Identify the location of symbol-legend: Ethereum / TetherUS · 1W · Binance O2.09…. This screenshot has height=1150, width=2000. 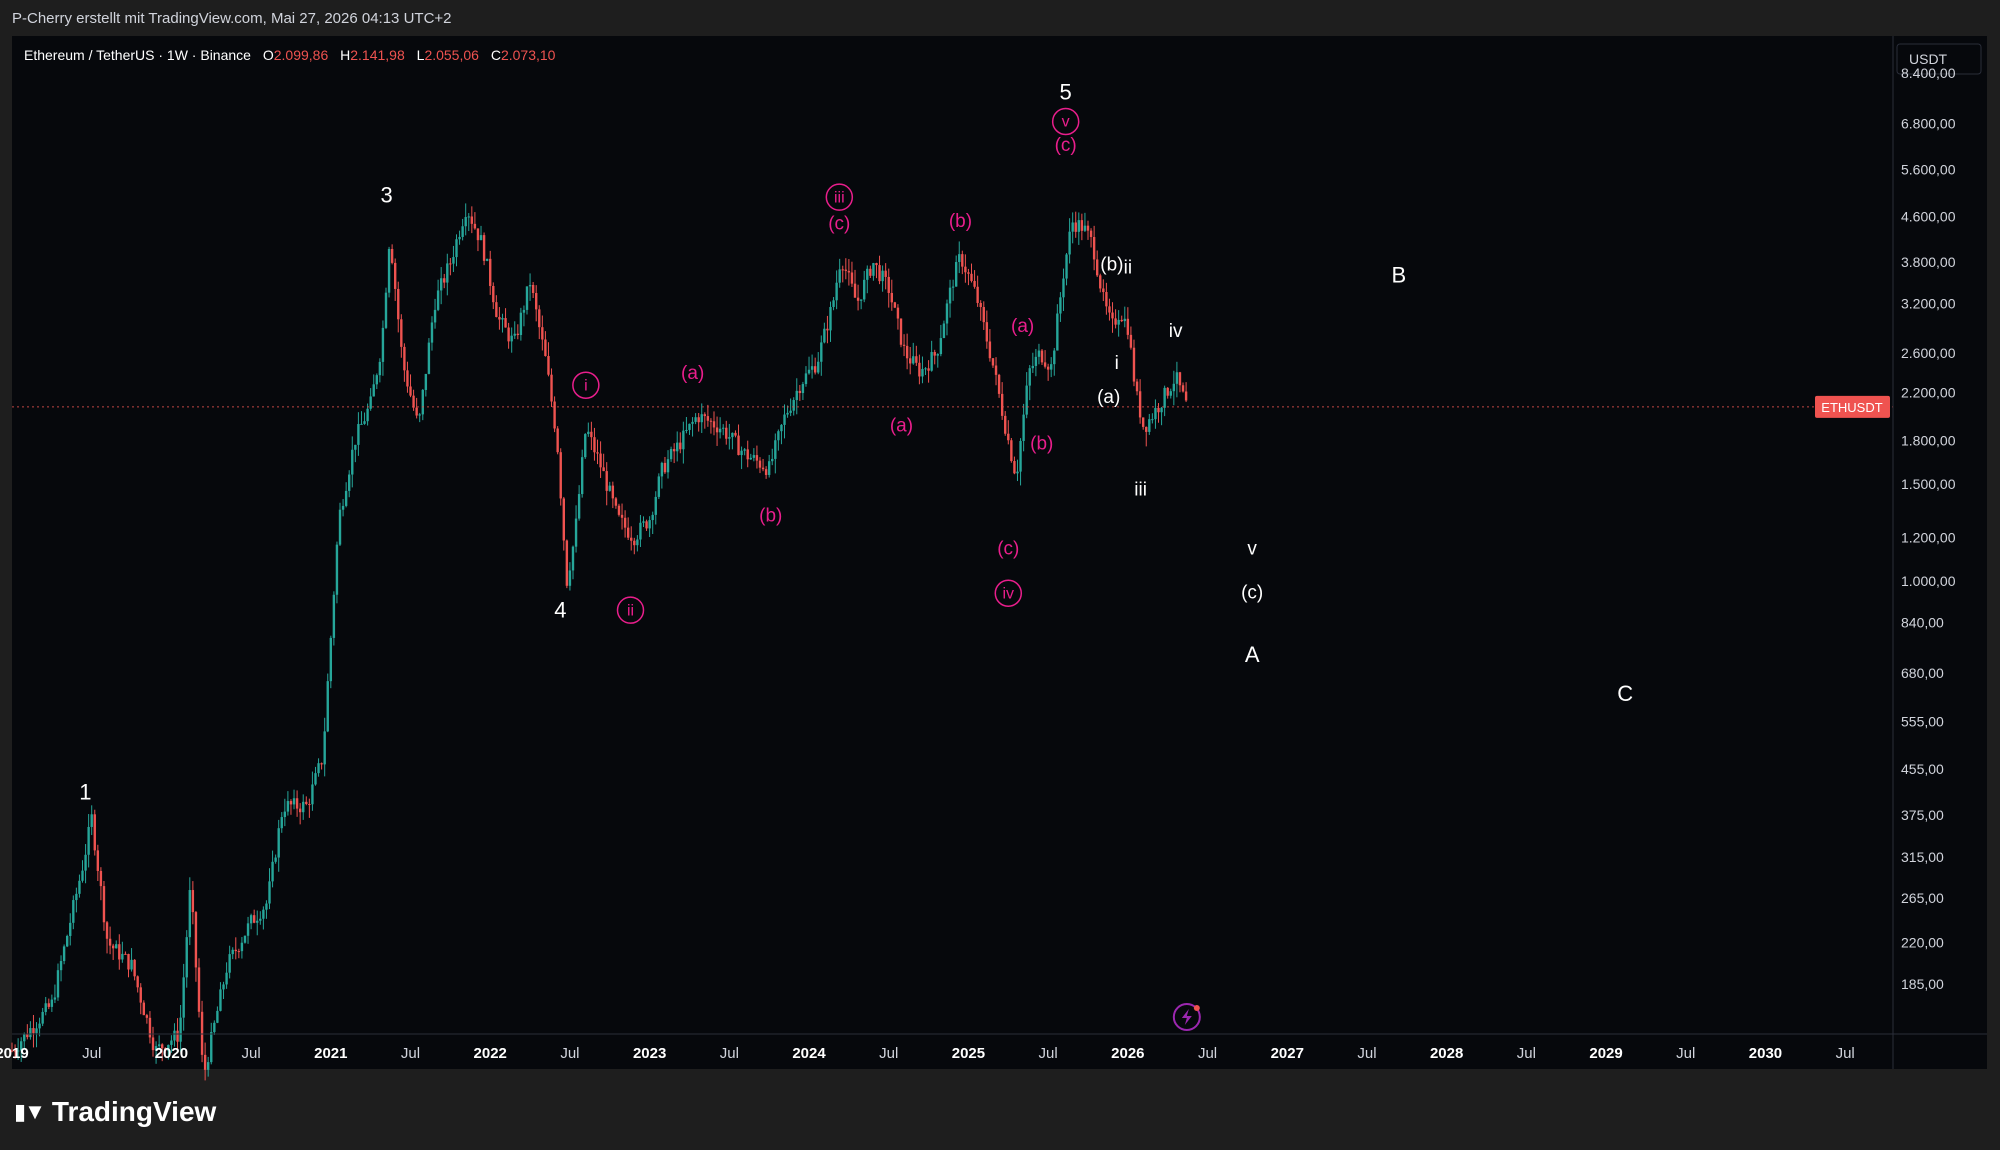
(289, 55).